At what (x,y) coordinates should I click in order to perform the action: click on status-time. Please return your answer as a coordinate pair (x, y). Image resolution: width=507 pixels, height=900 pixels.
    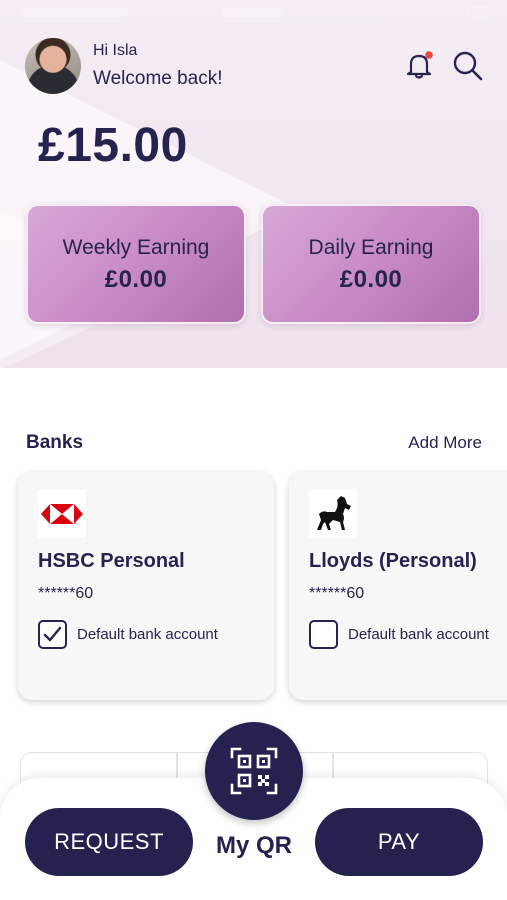
    Looking at the image, I should click on (254, 12).